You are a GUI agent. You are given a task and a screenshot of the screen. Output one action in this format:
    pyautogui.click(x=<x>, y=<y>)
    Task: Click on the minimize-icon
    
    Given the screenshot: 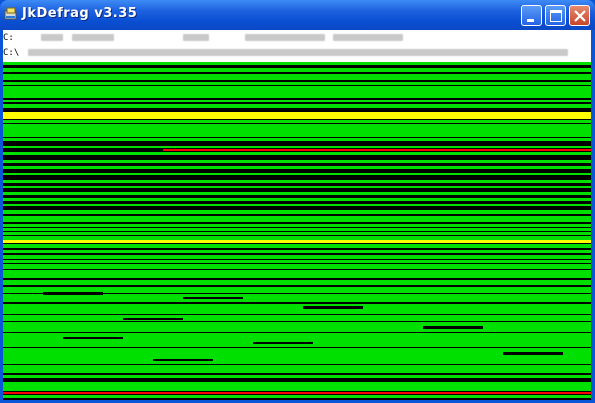 What is the action you would take?
    pyautogui.click(x=530, y=20)
    